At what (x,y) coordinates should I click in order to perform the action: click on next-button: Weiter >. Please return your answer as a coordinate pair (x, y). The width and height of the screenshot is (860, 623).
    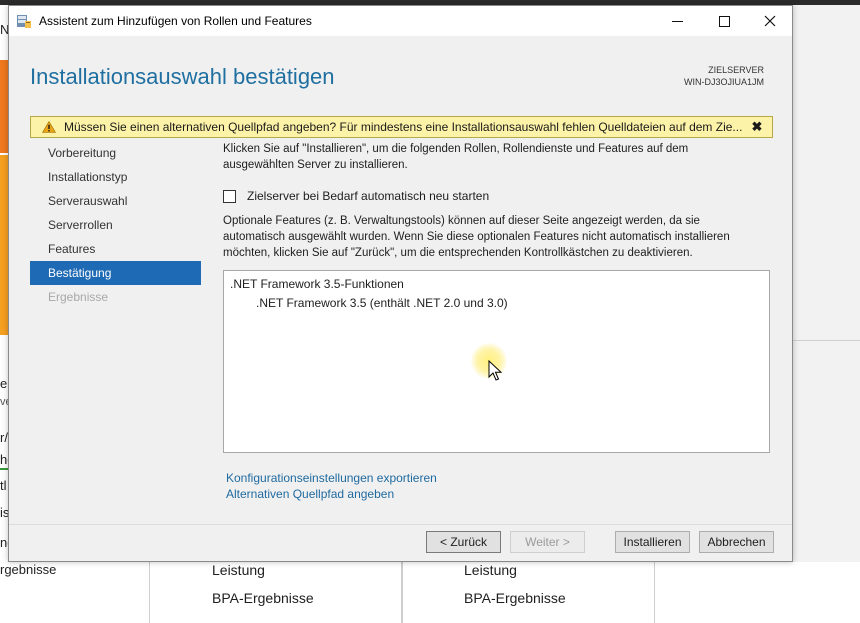
    Looking at the image, I should click on (547, 542).